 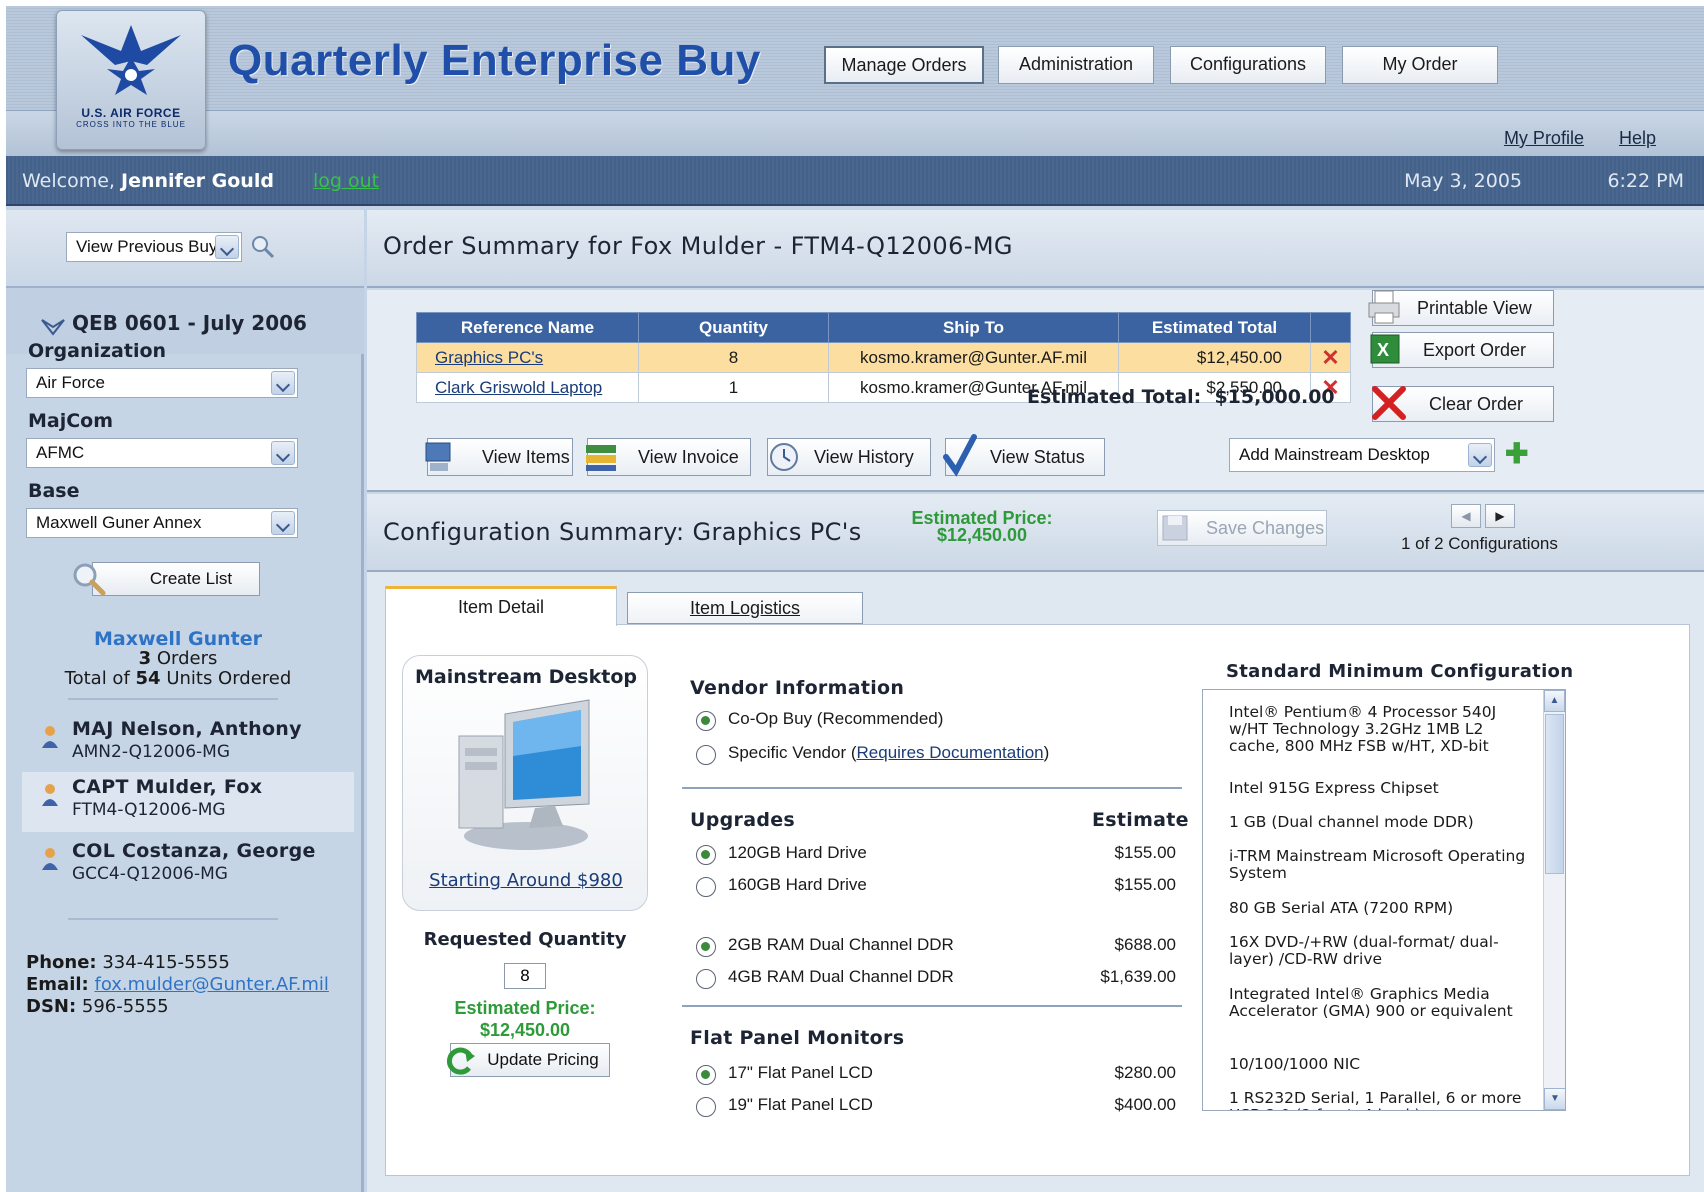 What do you see at coordinates (162, 383) in the screenshot?
I see `organization-select: Air Force` at bounding box center [162, 383].